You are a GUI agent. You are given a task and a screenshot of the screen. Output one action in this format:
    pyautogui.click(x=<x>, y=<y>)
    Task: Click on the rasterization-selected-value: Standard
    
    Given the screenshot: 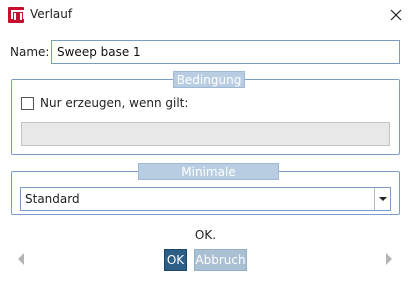 What is the action you would take?
    pyautogui.click(x=52, y=199)
    